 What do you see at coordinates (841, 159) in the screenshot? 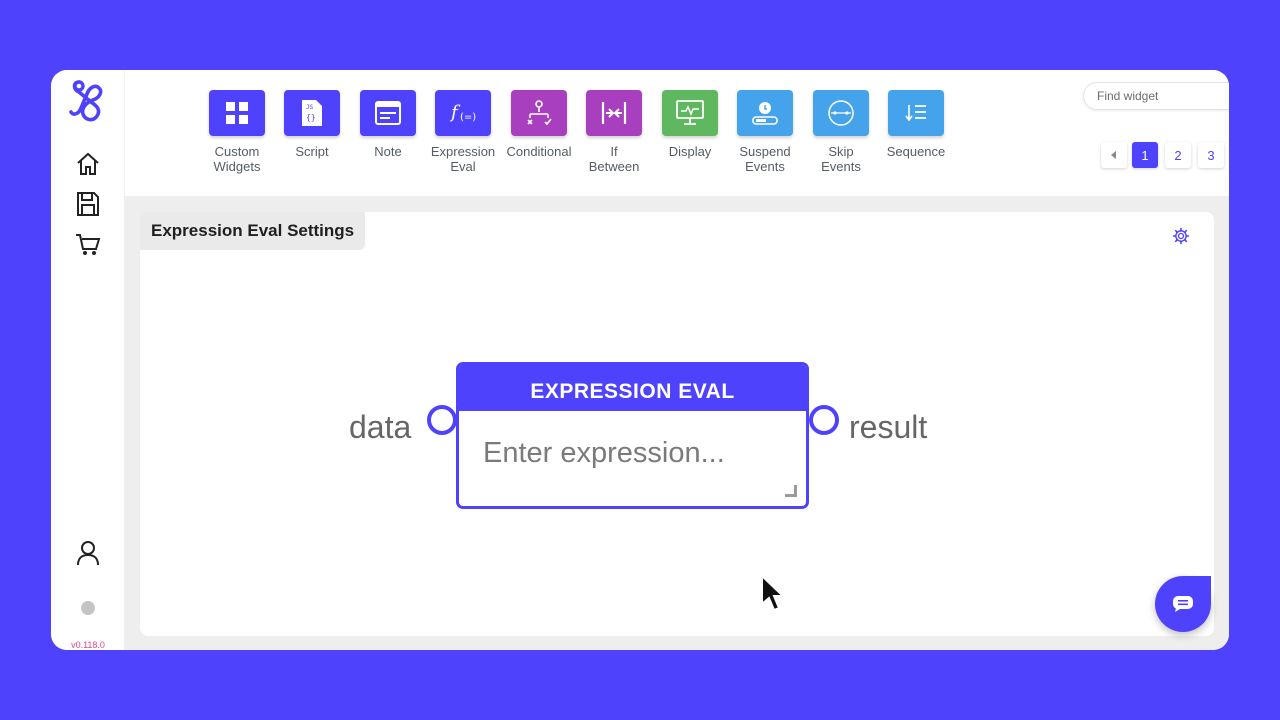
I see `widget-label: Skip Events` at bounding box center [841, 159].